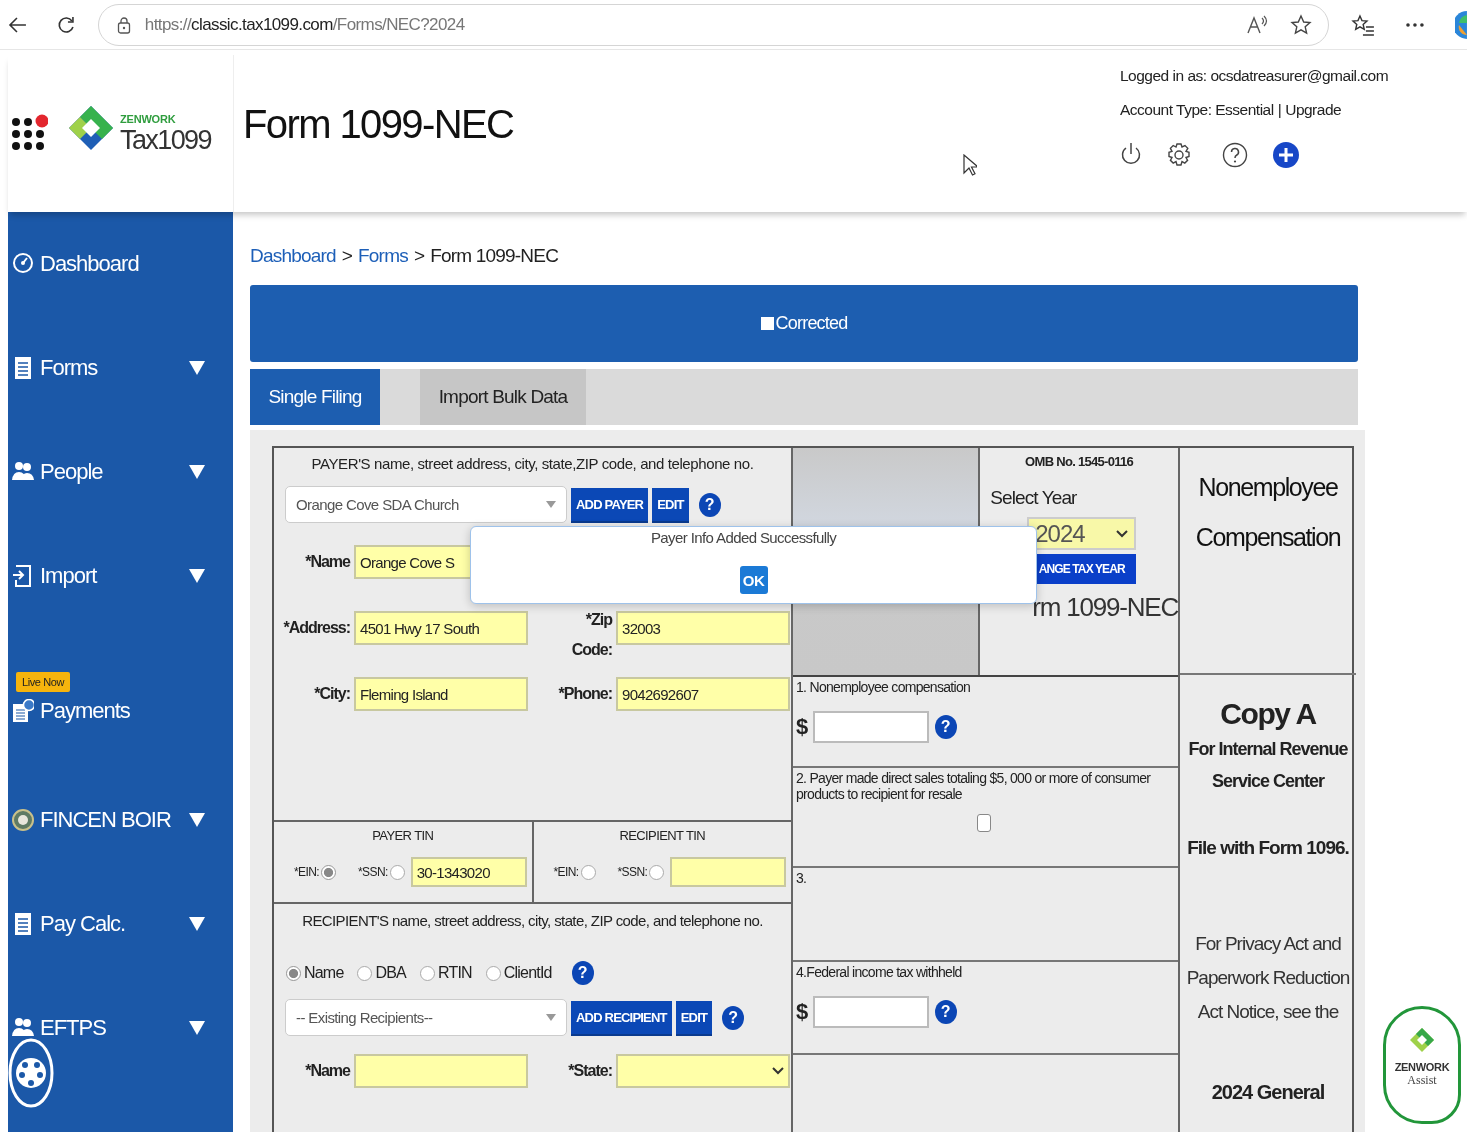 The image size is (1467, 1132). What do you see at coordinates (1034, 498) in the screenshot?
I see `select-year-label: Select Year` at bounding box center [1034, 498].